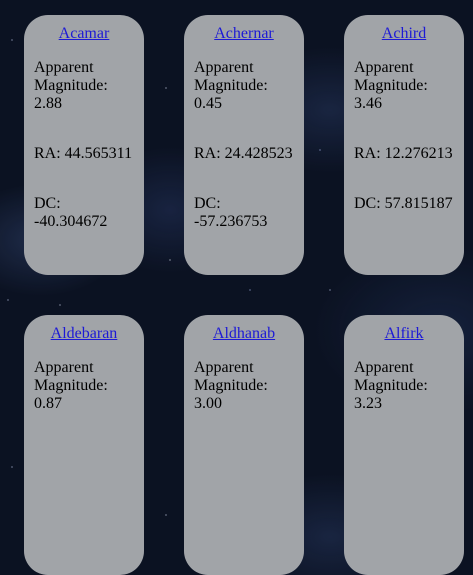 The width and height of the screenshot is (473, 575). Describe the element at coordinates (404, 445) in the screenshot. I see `star-card: Alfirk Apparent Magnitude: 3.23` at that location.